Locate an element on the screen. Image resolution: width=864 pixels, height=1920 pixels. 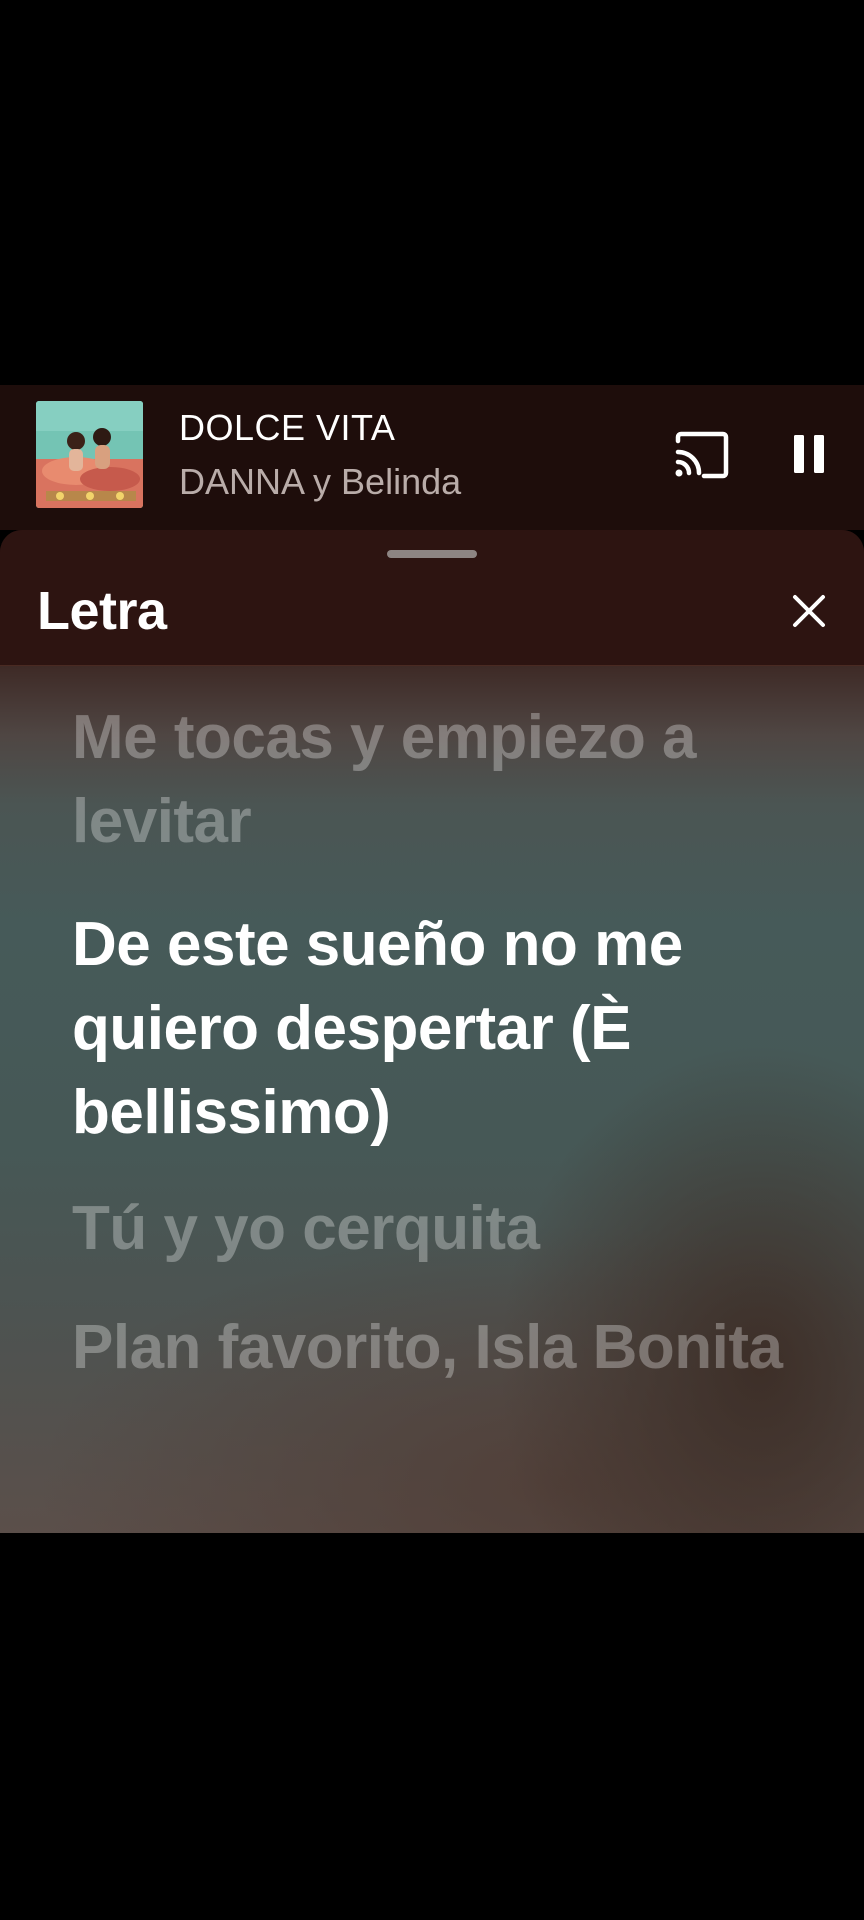
cast-icon is located at coordinates (702, 455).